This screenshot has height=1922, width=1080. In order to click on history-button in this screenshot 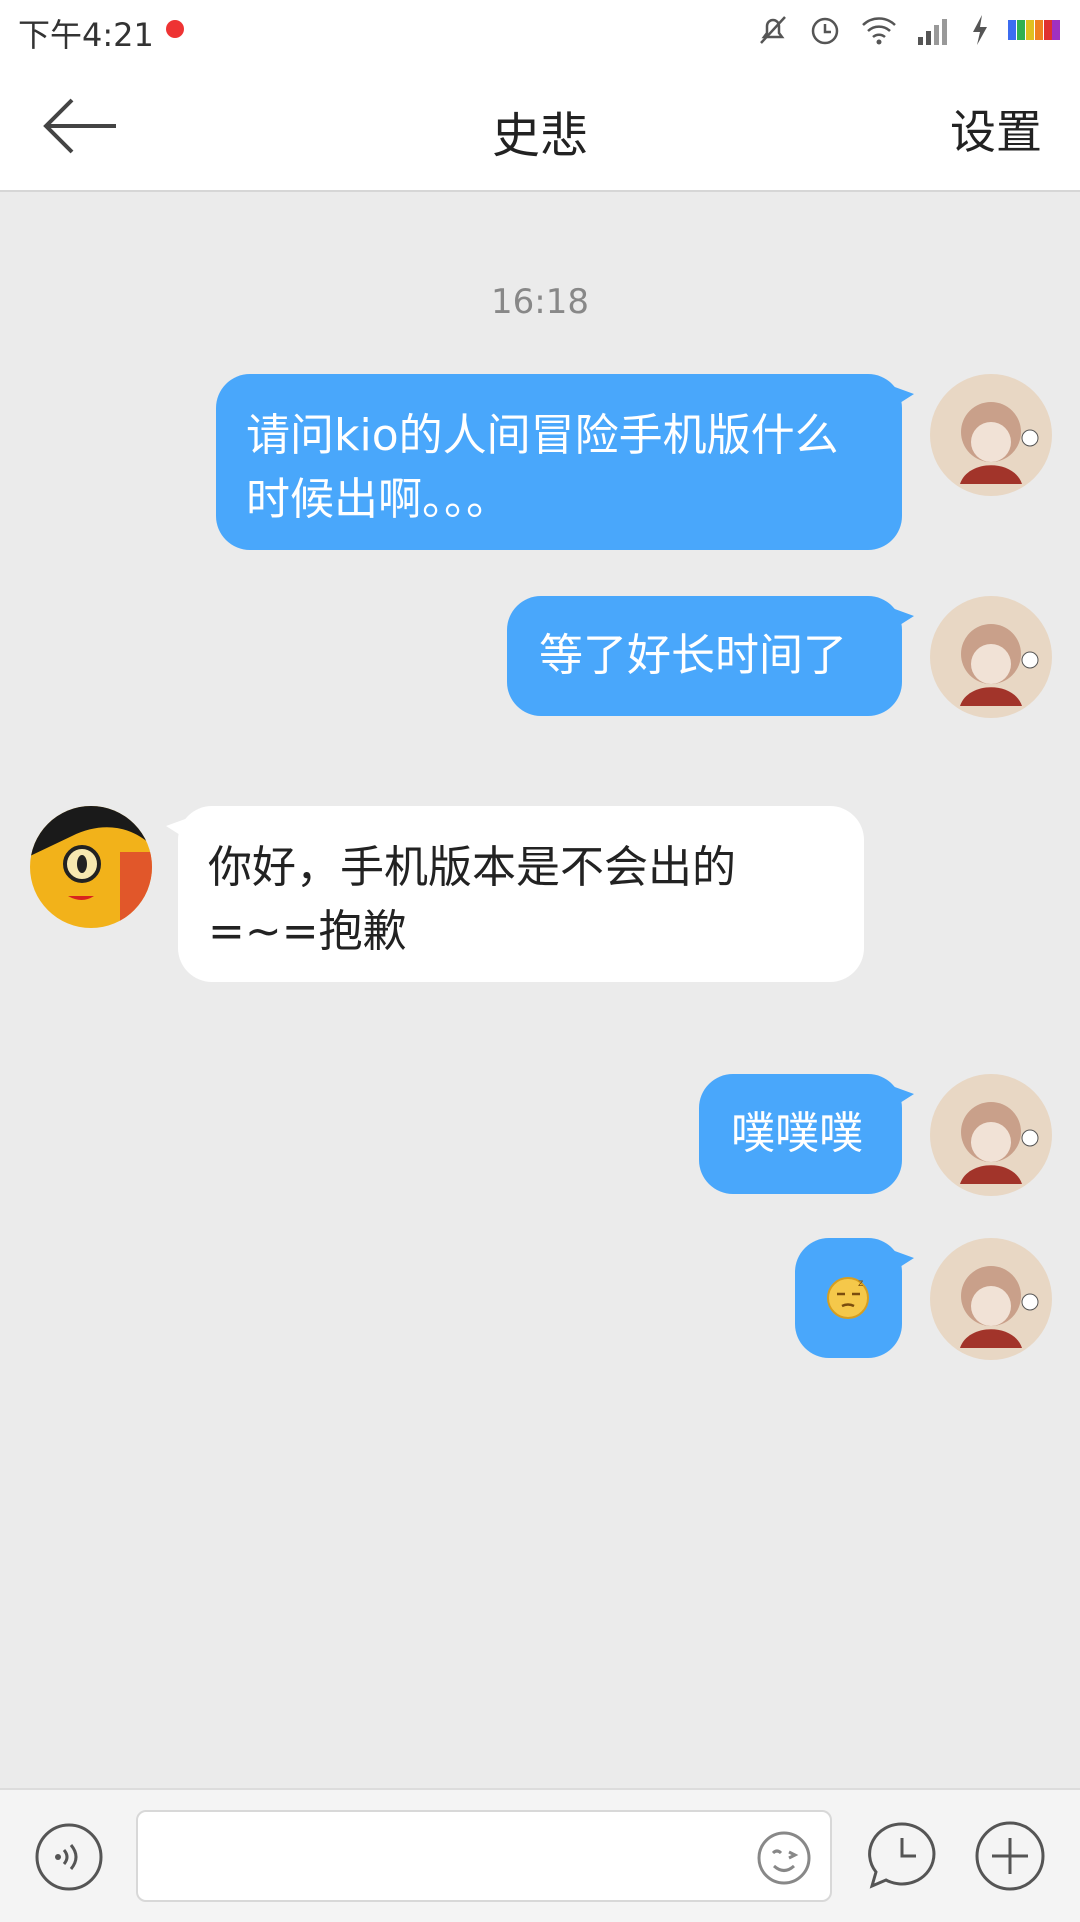, I will do `click(902, 1858)`.